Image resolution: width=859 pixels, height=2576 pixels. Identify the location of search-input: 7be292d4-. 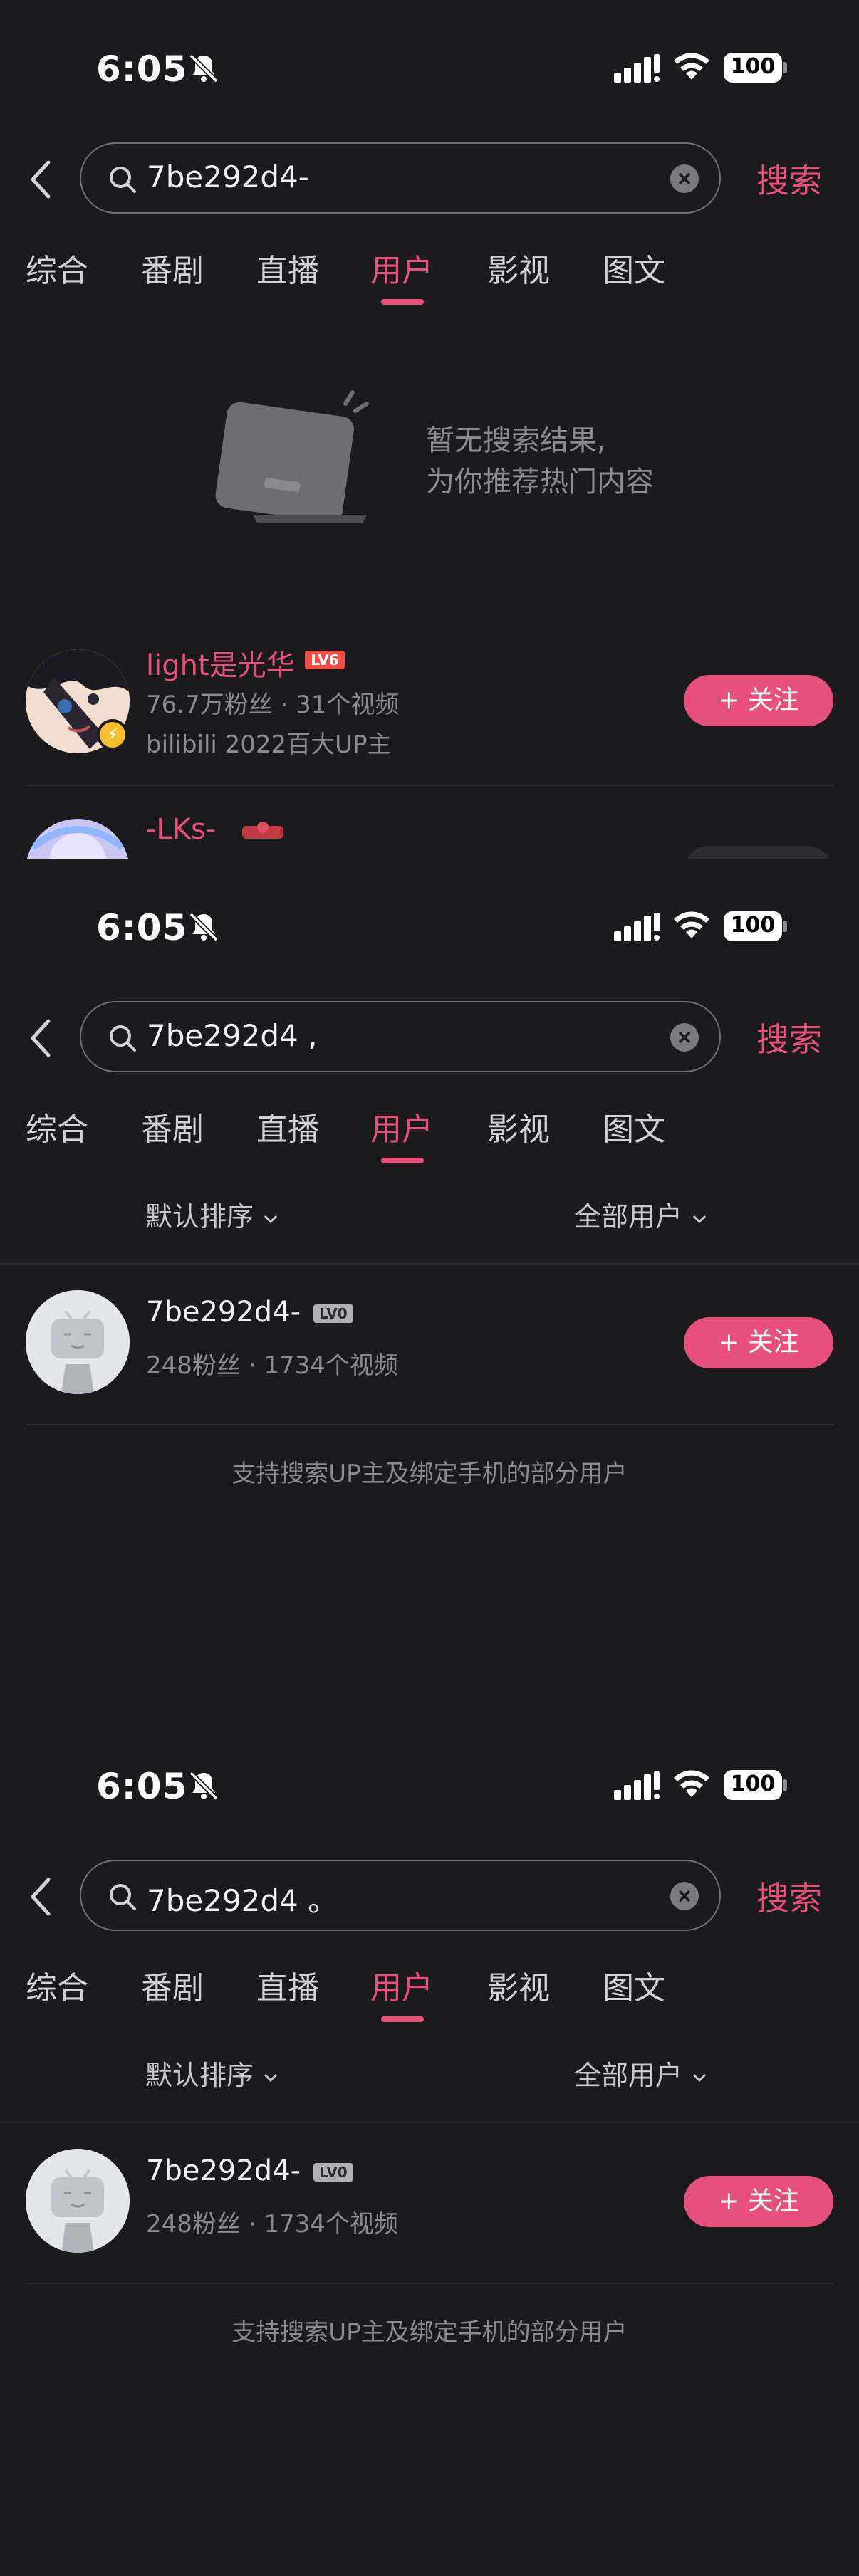
(401, 178).